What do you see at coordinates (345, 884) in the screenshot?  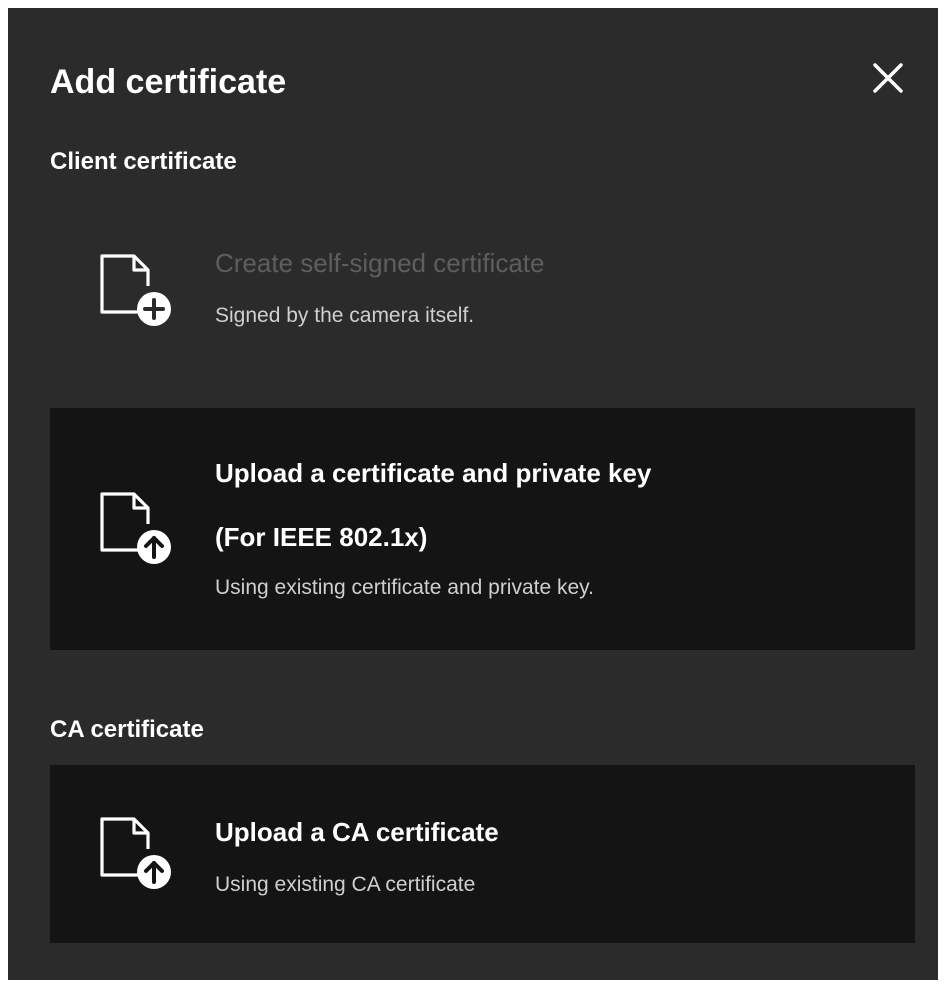 I see `upload-ca-certificate-description: Using existing CA certificate` at bounding box center [345, 884].